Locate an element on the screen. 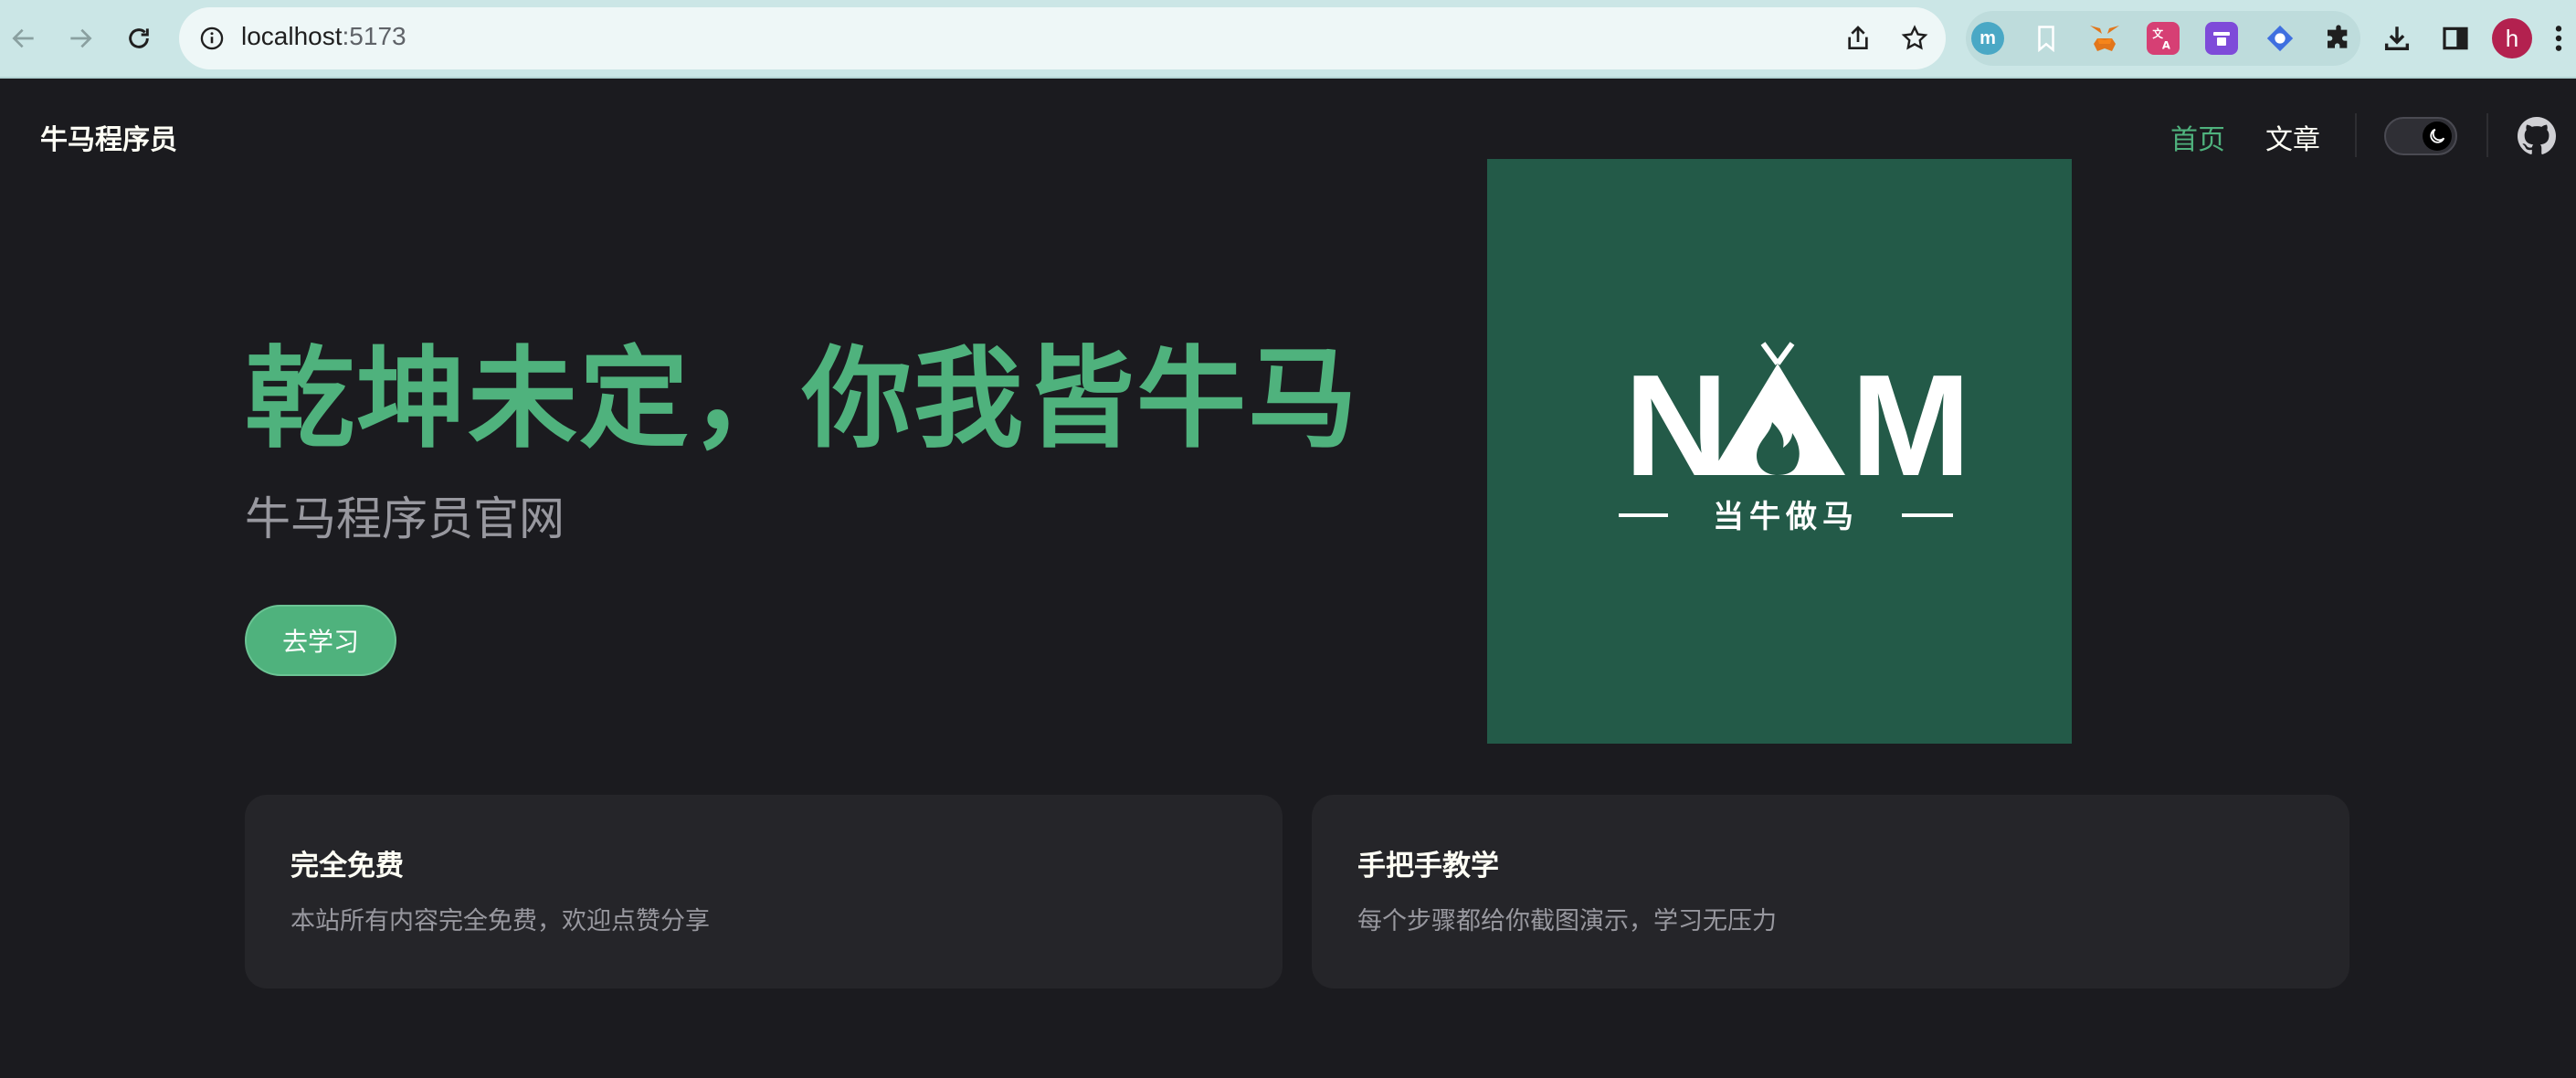 The image size is (2576, 1078). reload-icon is located at coordinates (139, 38).